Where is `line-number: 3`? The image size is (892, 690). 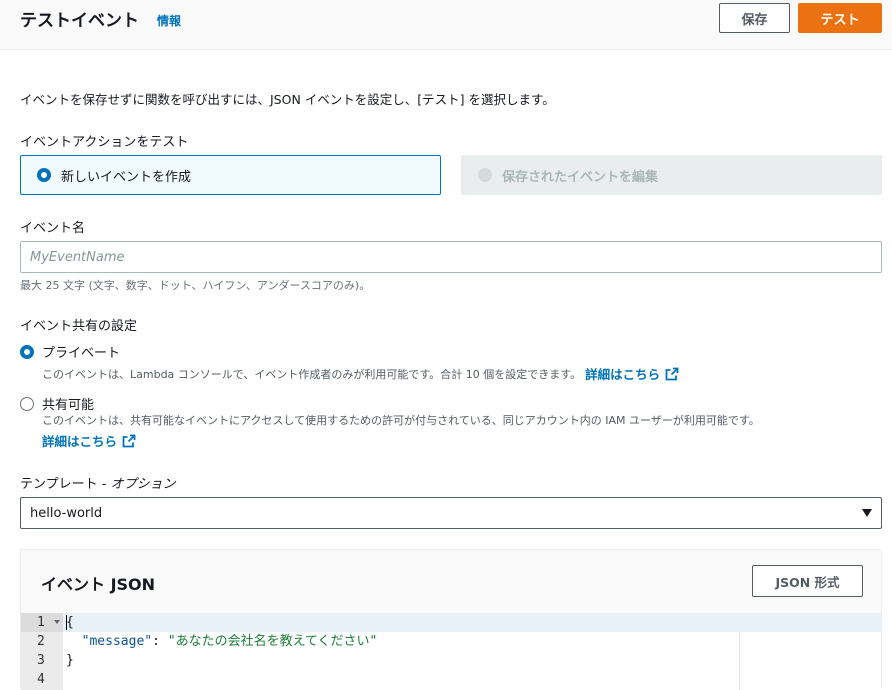 line-number: 3 is located at coordinates (41, 660).